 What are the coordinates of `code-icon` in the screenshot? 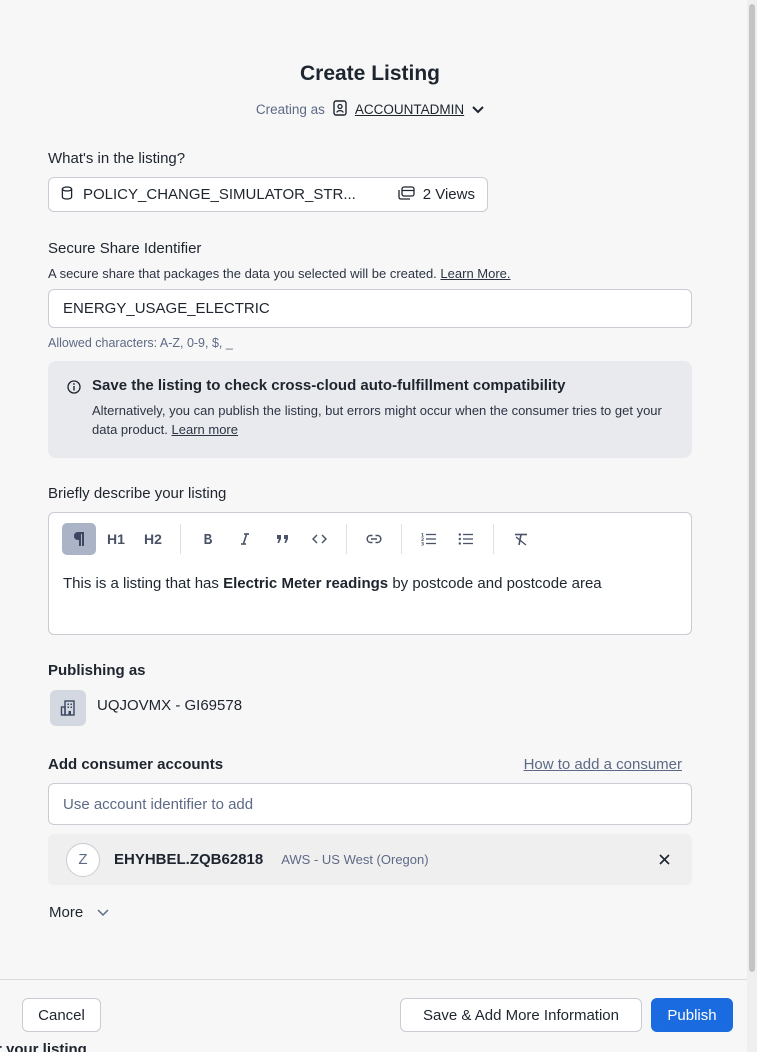 It's located at (319, 539).